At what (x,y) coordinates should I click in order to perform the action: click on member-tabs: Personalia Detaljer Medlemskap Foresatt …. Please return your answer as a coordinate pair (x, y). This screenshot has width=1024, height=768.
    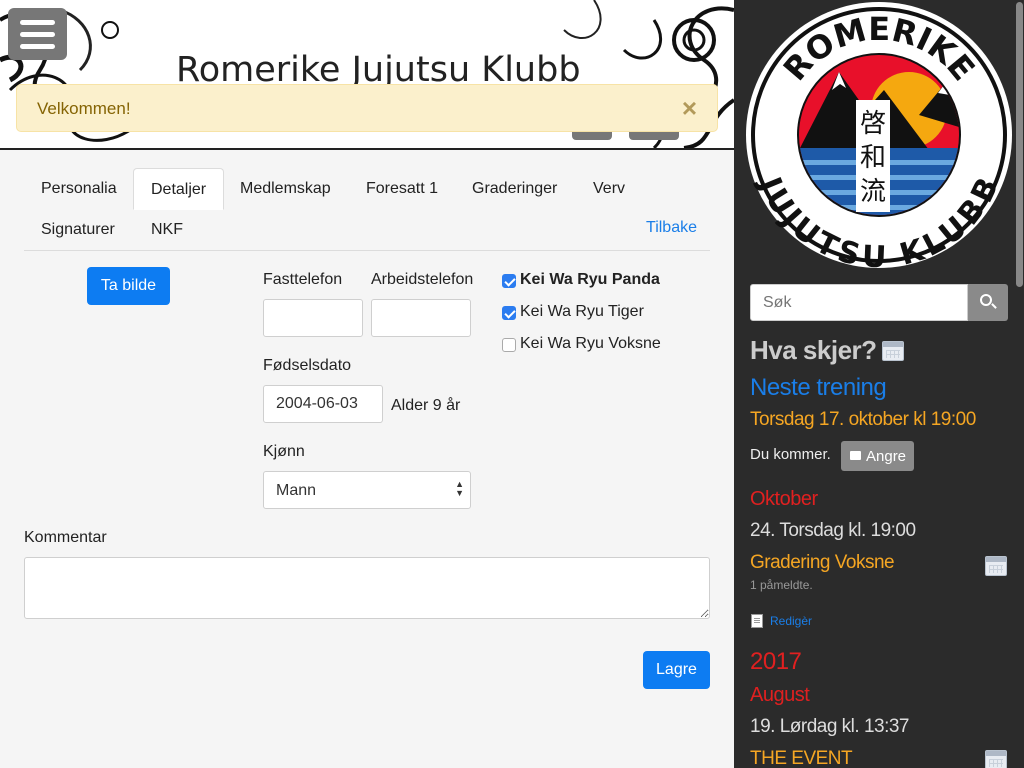
    Looking at the image, I should click on (367, 209).